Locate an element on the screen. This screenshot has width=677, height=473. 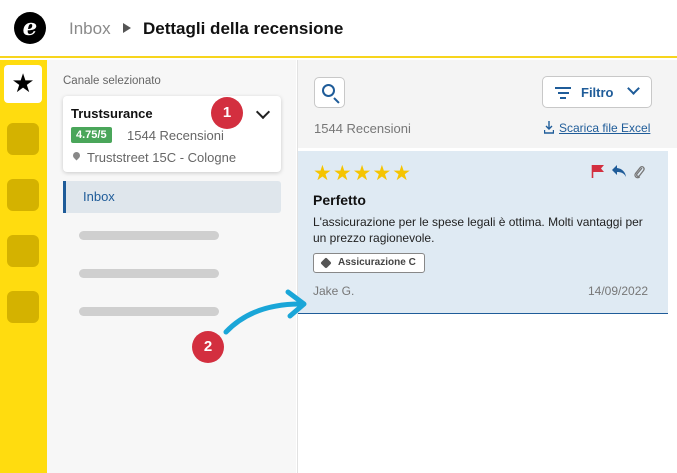
filter-button-label: Filtro is located at coordinates (597, 92).